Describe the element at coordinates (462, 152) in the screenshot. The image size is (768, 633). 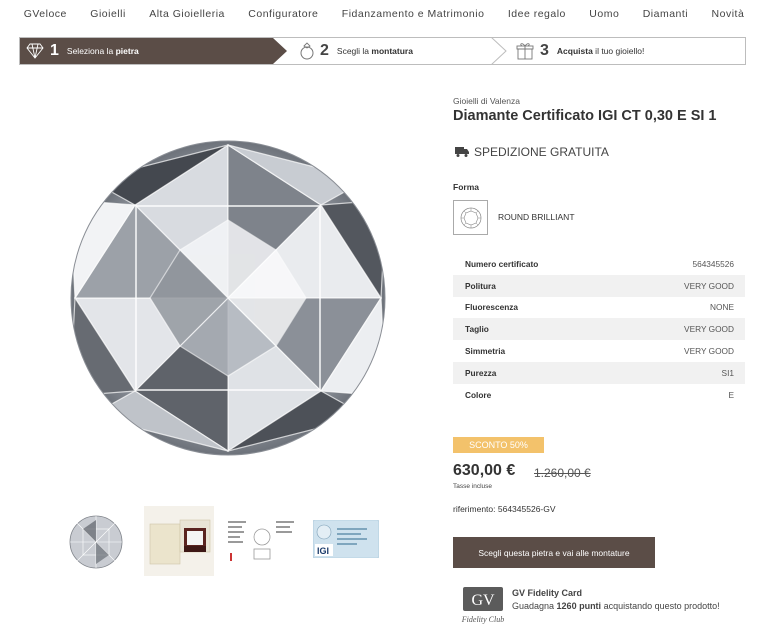
I see `truck-icon` at that location.